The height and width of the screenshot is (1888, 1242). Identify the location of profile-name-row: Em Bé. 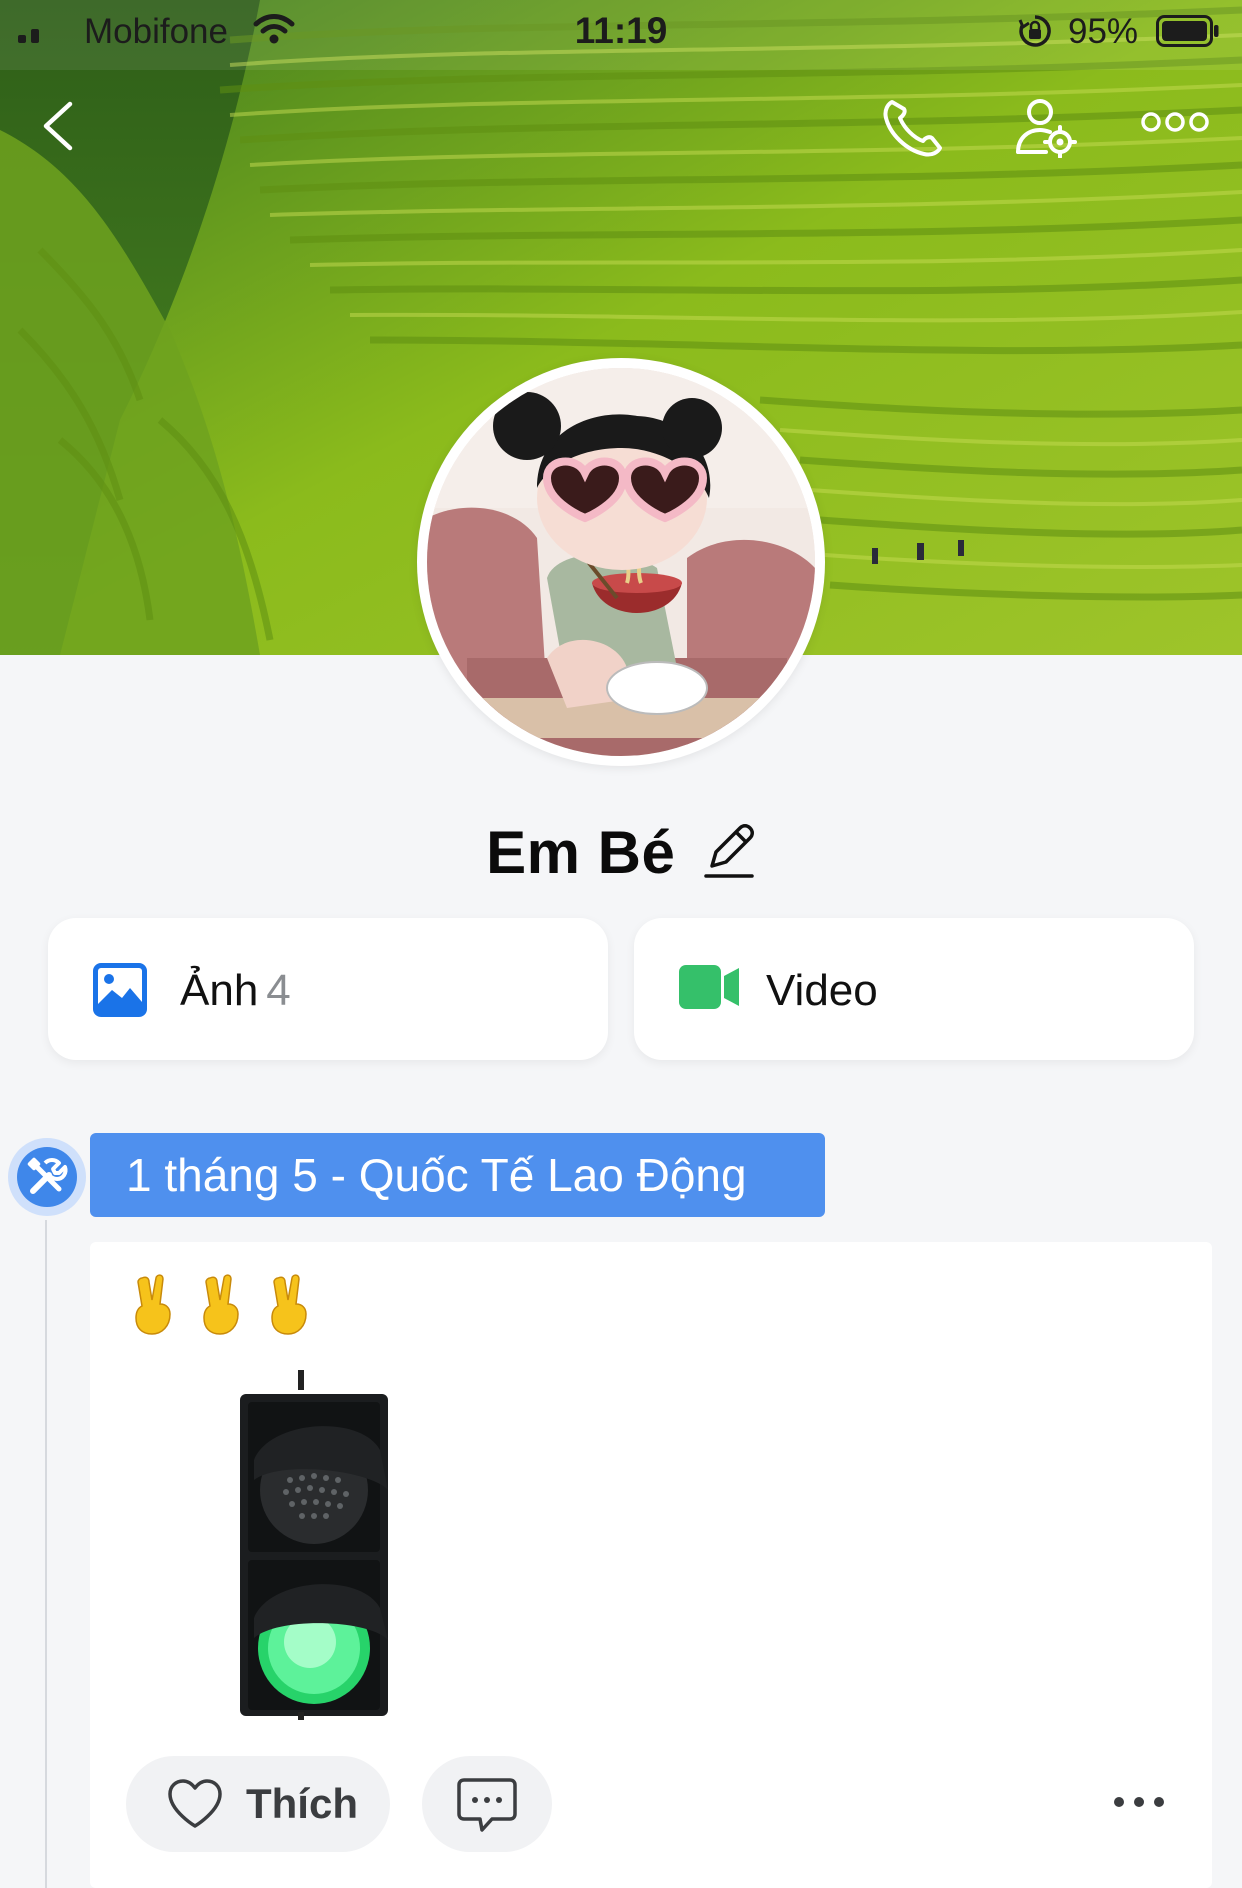
(621, 852).